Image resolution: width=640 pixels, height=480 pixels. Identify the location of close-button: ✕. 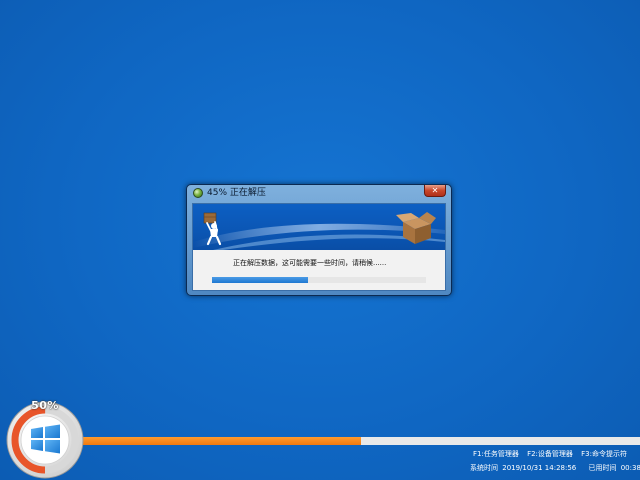
(435, 191).